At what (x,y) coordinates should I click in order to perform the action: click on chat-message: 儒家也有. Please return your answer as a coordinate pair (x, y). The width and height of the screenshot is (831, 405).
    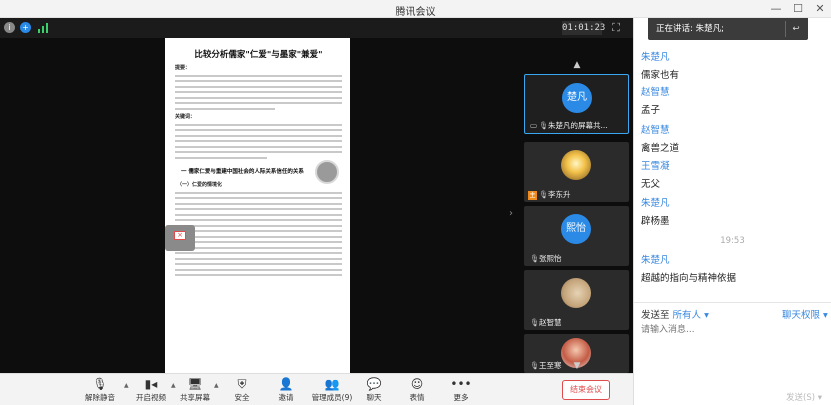
    Looking at the image, I should click on (660, 75).